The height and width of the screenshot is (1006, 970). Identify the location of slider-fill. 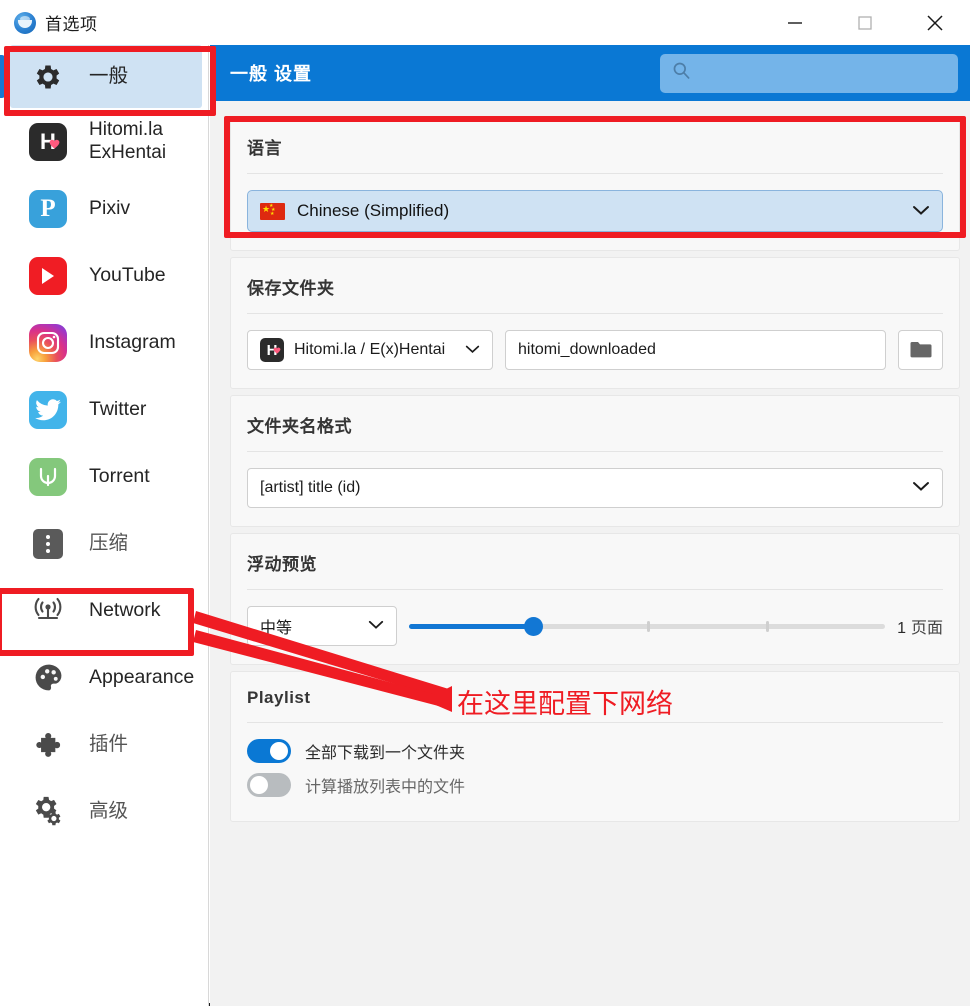
(471, 626).